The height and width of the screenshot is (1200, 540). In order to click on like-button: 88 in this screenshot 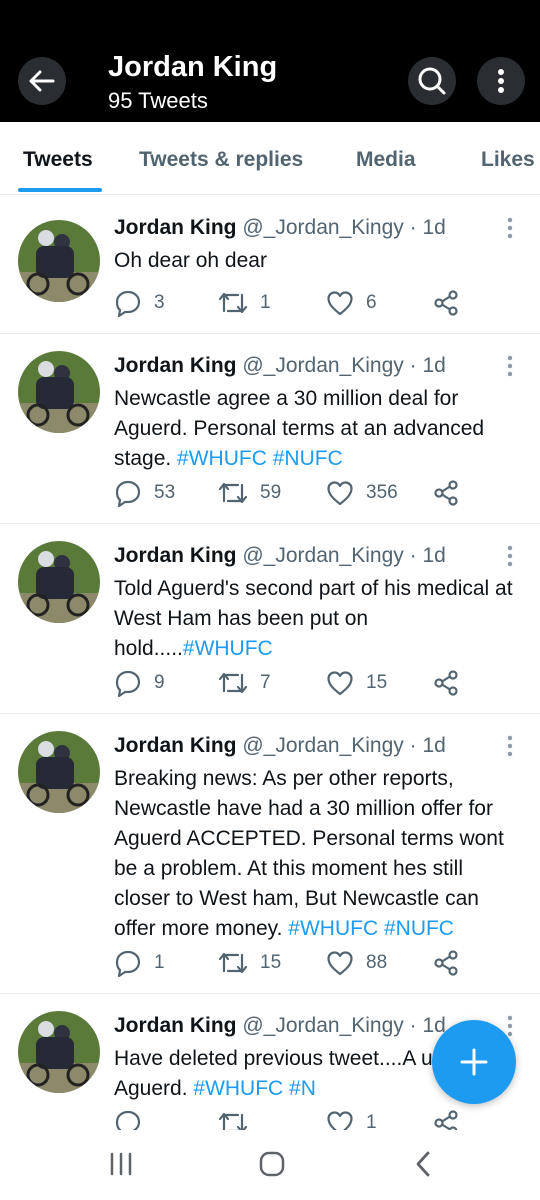, I will do `click(356, 963)`.